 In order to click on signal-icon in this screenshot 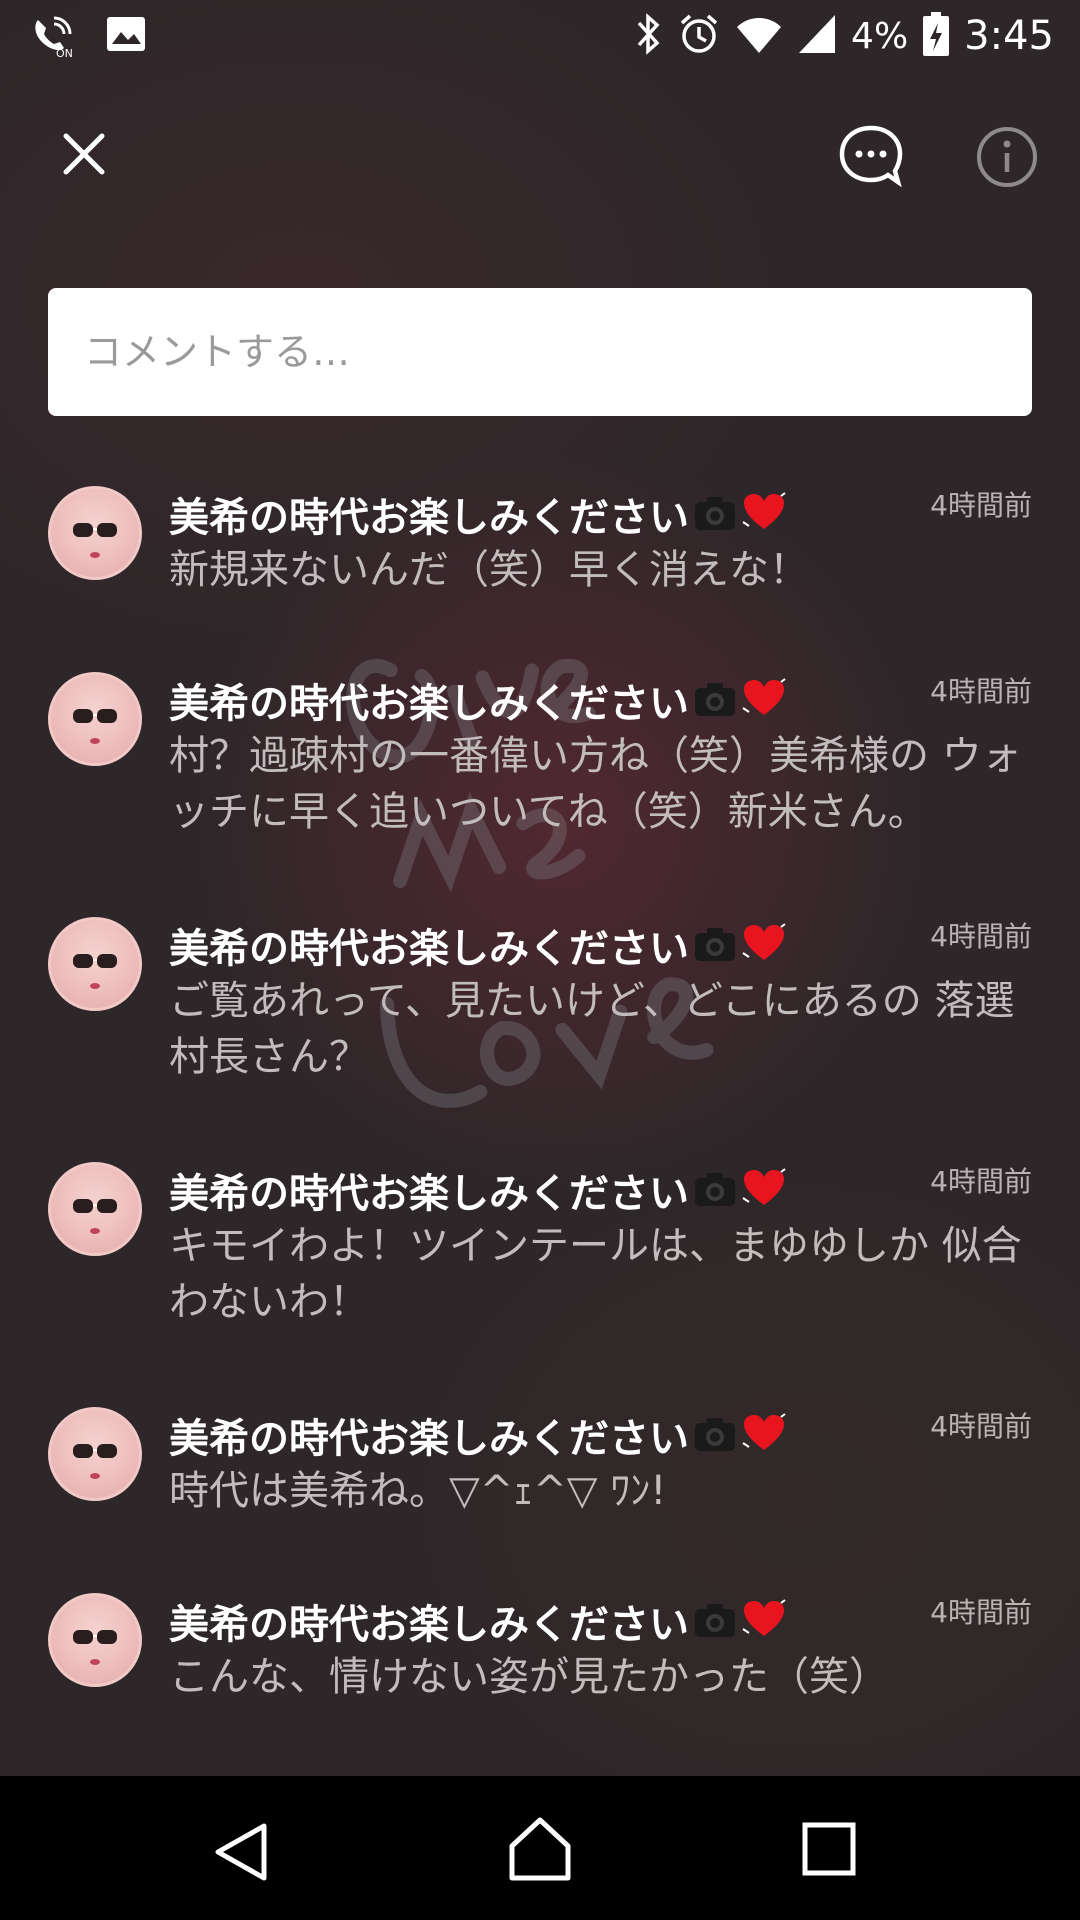, I will do `click(817, 36)`.